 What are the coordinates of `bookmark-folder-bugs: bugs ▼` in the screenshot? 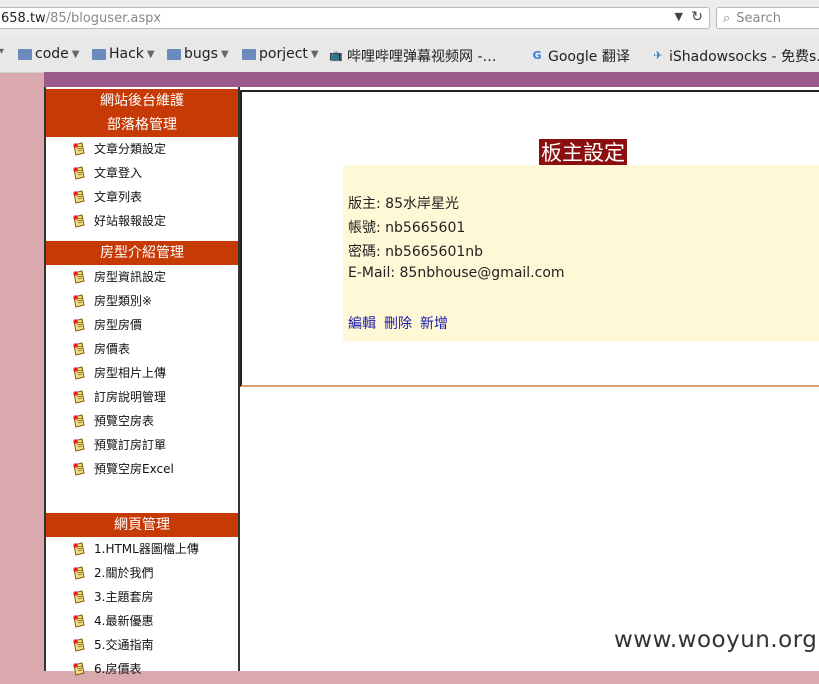 It's located at (198, 54).